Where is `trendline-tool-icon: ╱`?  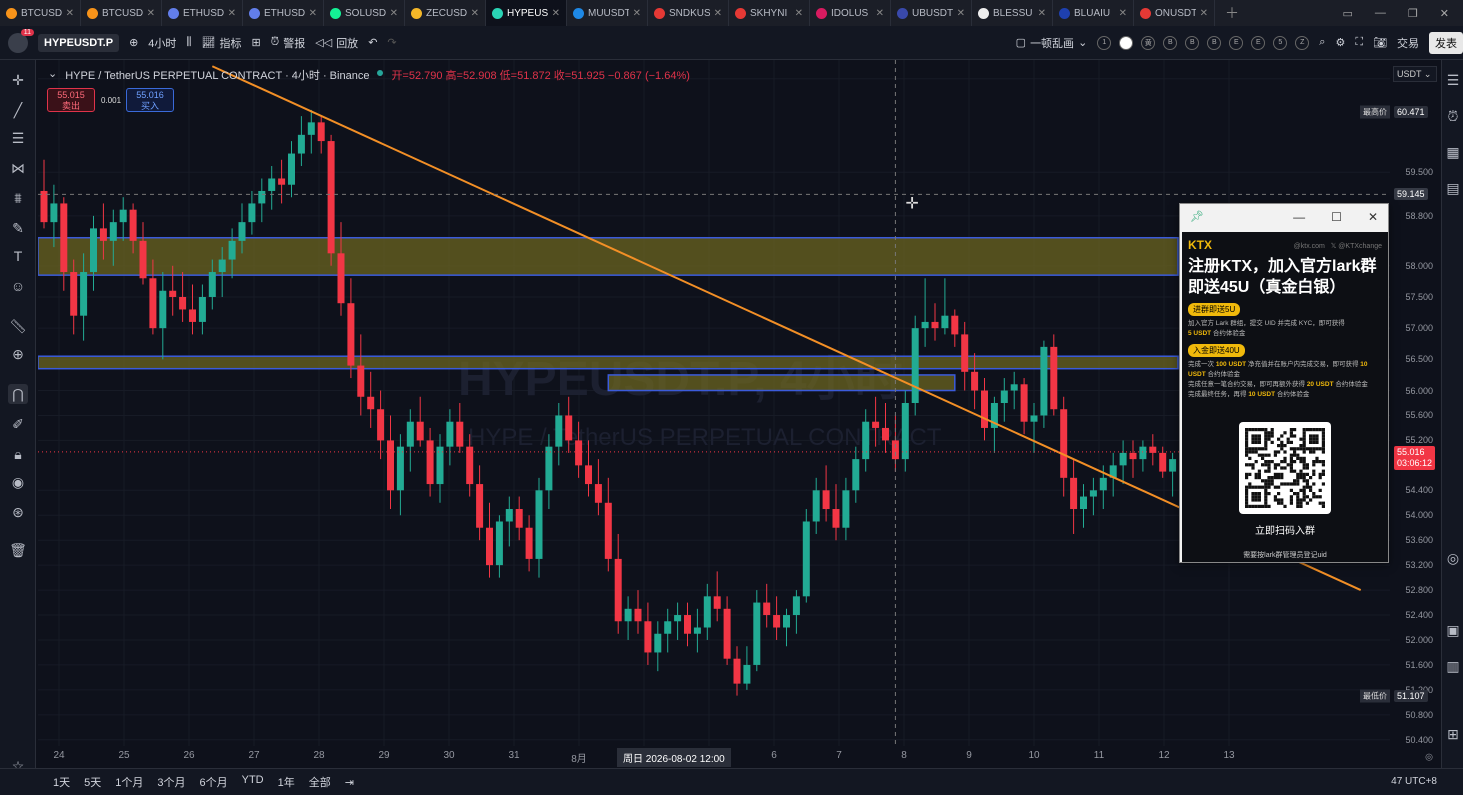 trendline-tool-icon: ╱ is located at coordinates (18, 110).